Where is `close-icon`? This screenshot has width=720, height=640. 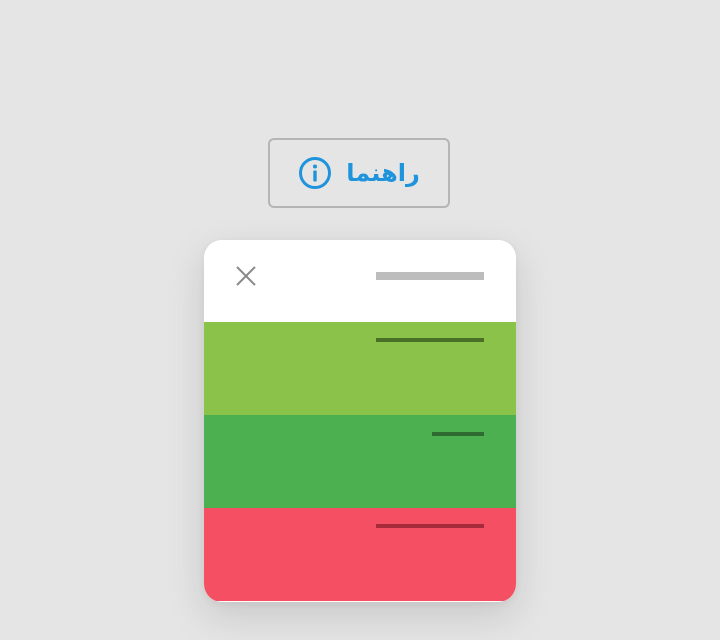
close-icon is located at coordinates (246, 276).